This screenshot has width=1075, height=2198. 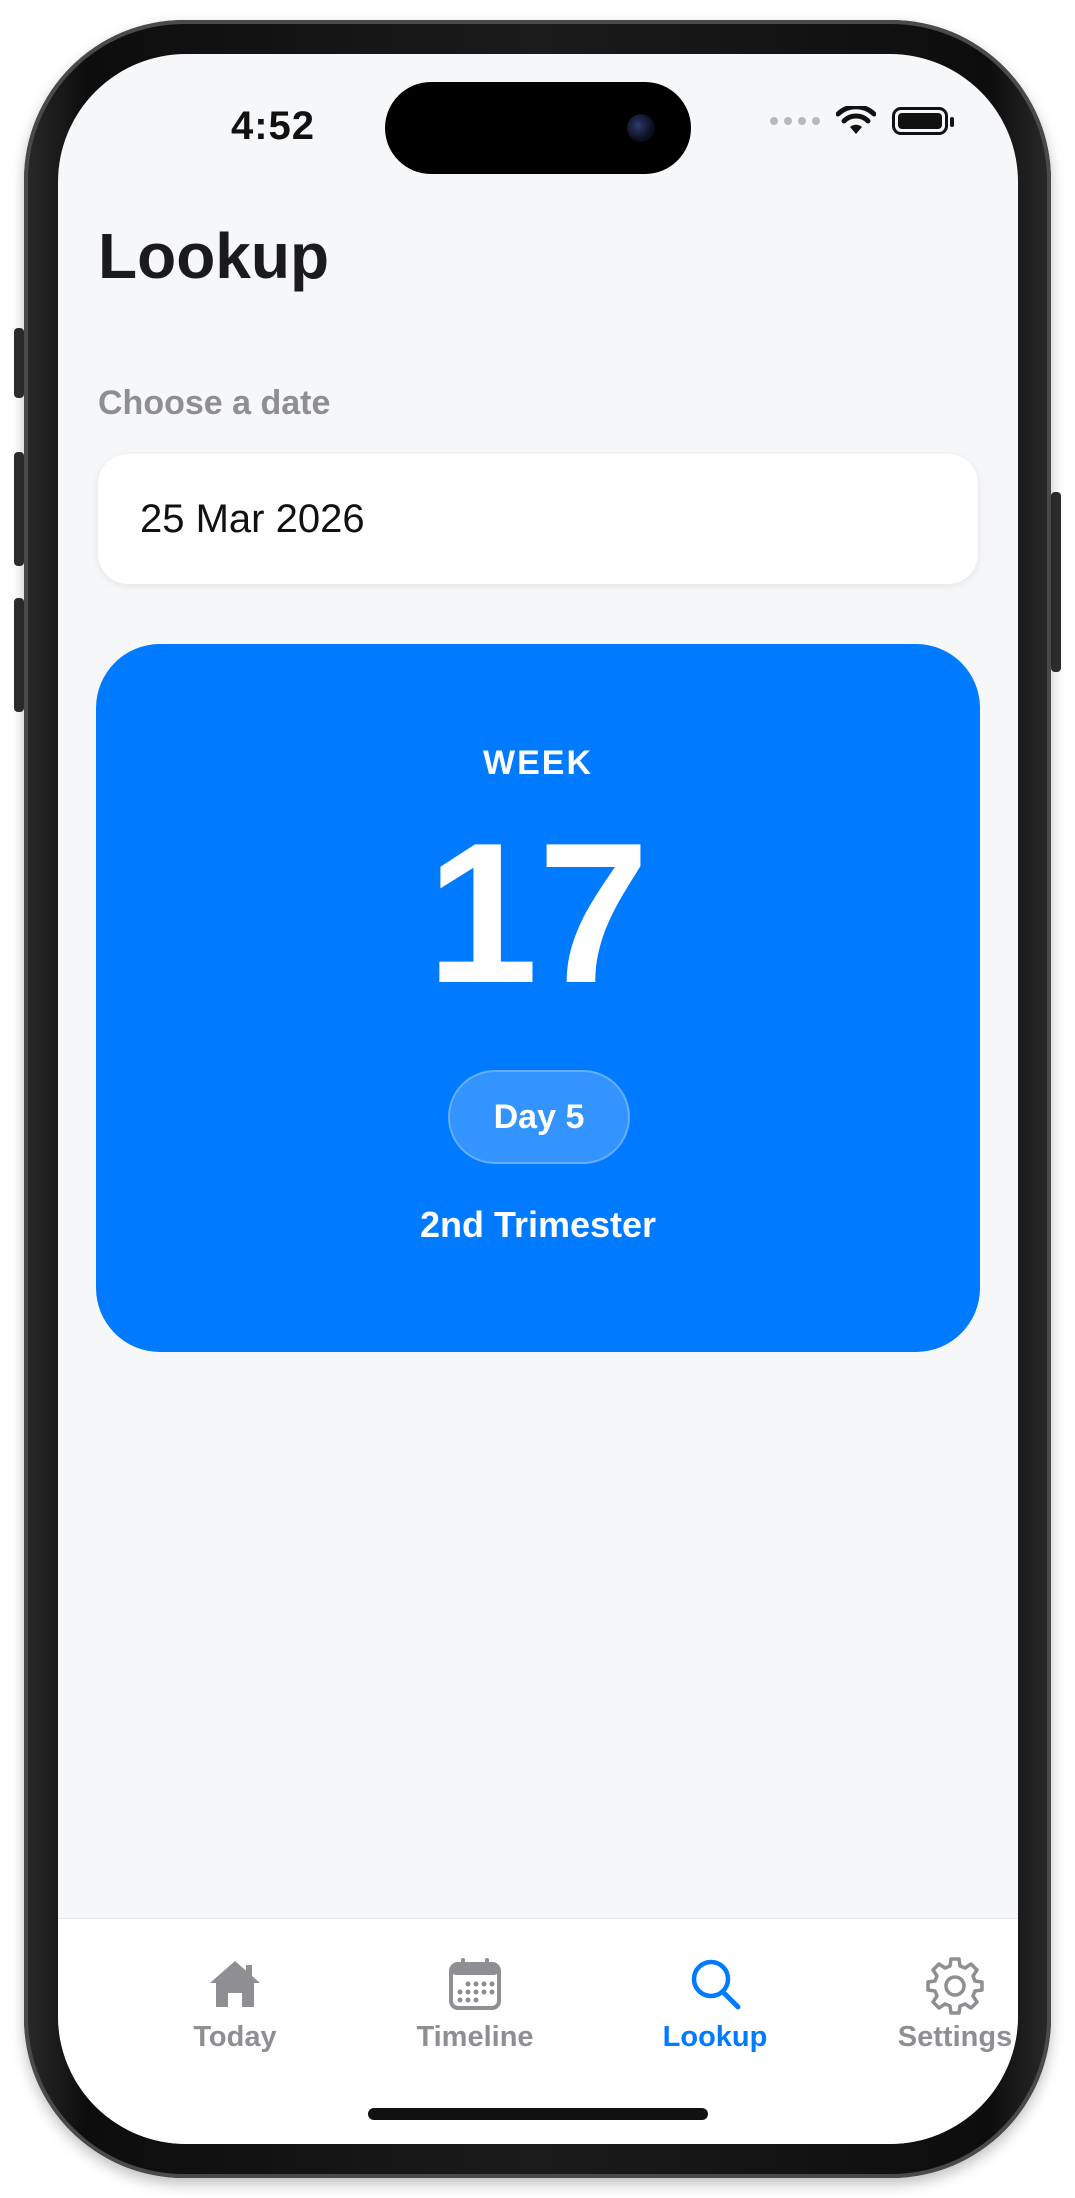 I want to click on day-badge-label: Day 5, so click(x=539, y=1116).